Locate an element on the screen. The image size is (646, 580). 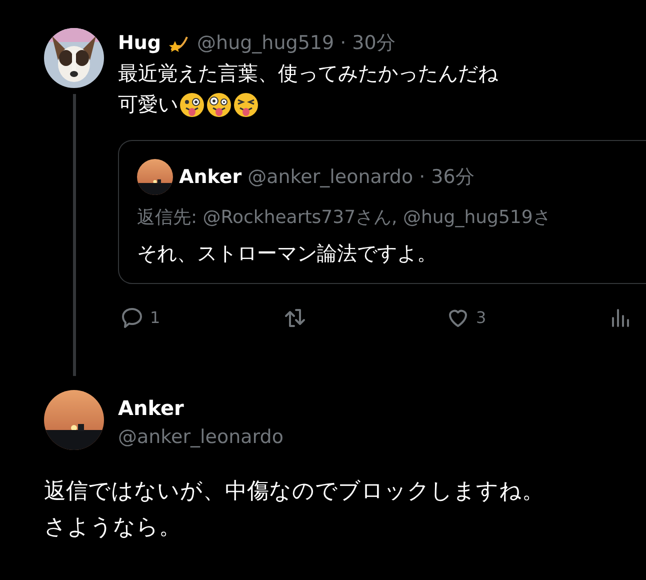
action-count: 1 is located at coordinates (155, 318).